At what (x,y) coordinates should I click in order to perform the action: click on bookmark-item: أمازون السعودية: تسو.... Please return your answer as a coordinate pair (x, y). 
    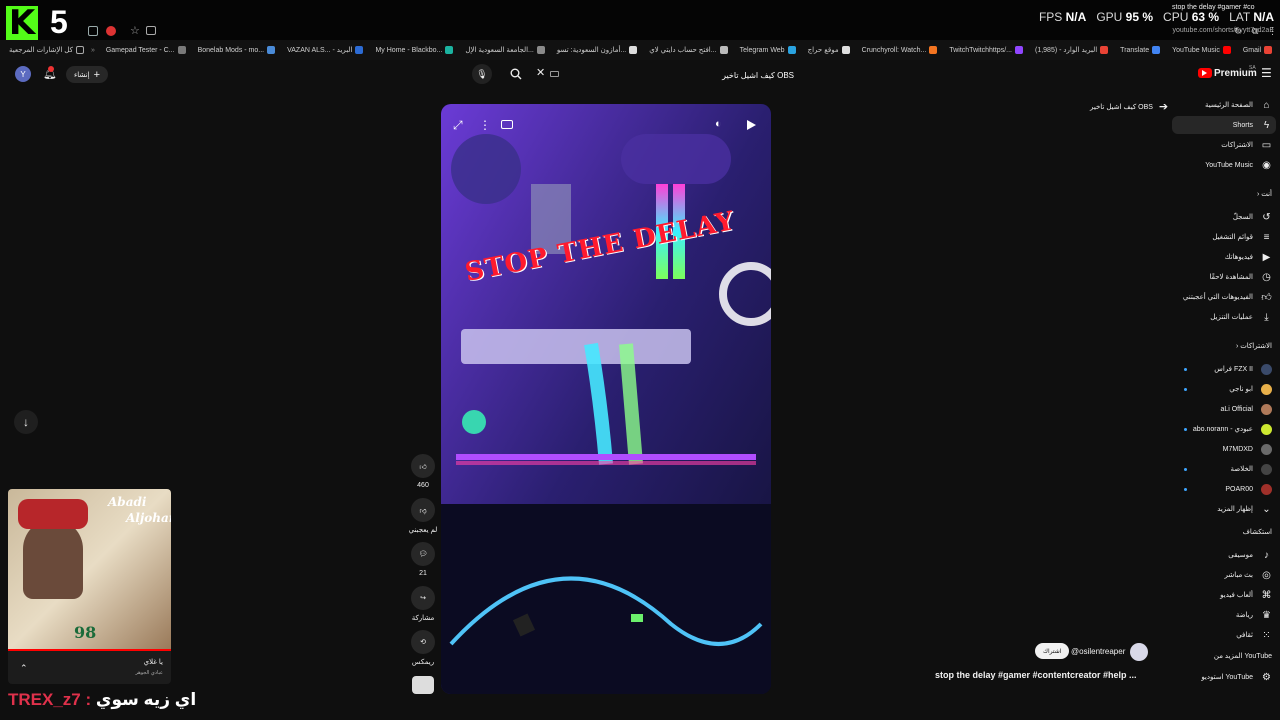
    Looking at the image, I should click on (597, 50).